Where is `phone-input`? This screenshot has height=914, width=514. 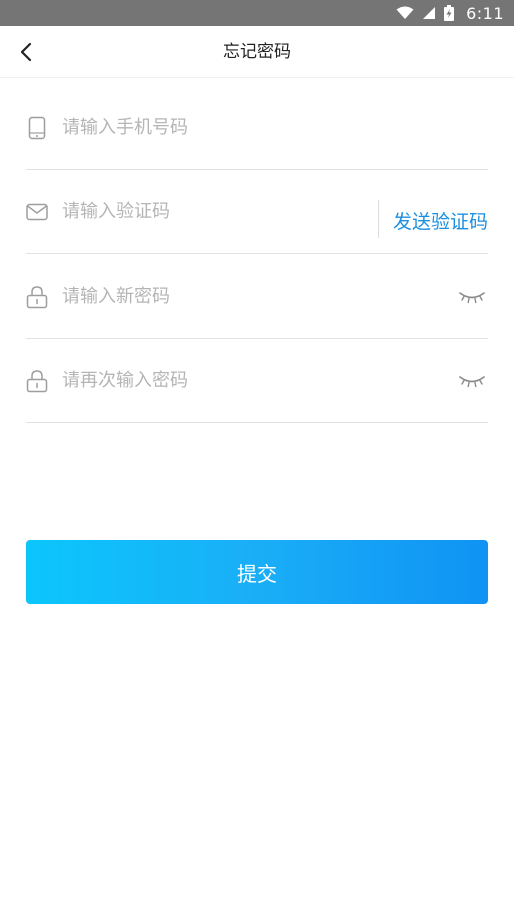 phone-input is located at coordinates (252, 127).